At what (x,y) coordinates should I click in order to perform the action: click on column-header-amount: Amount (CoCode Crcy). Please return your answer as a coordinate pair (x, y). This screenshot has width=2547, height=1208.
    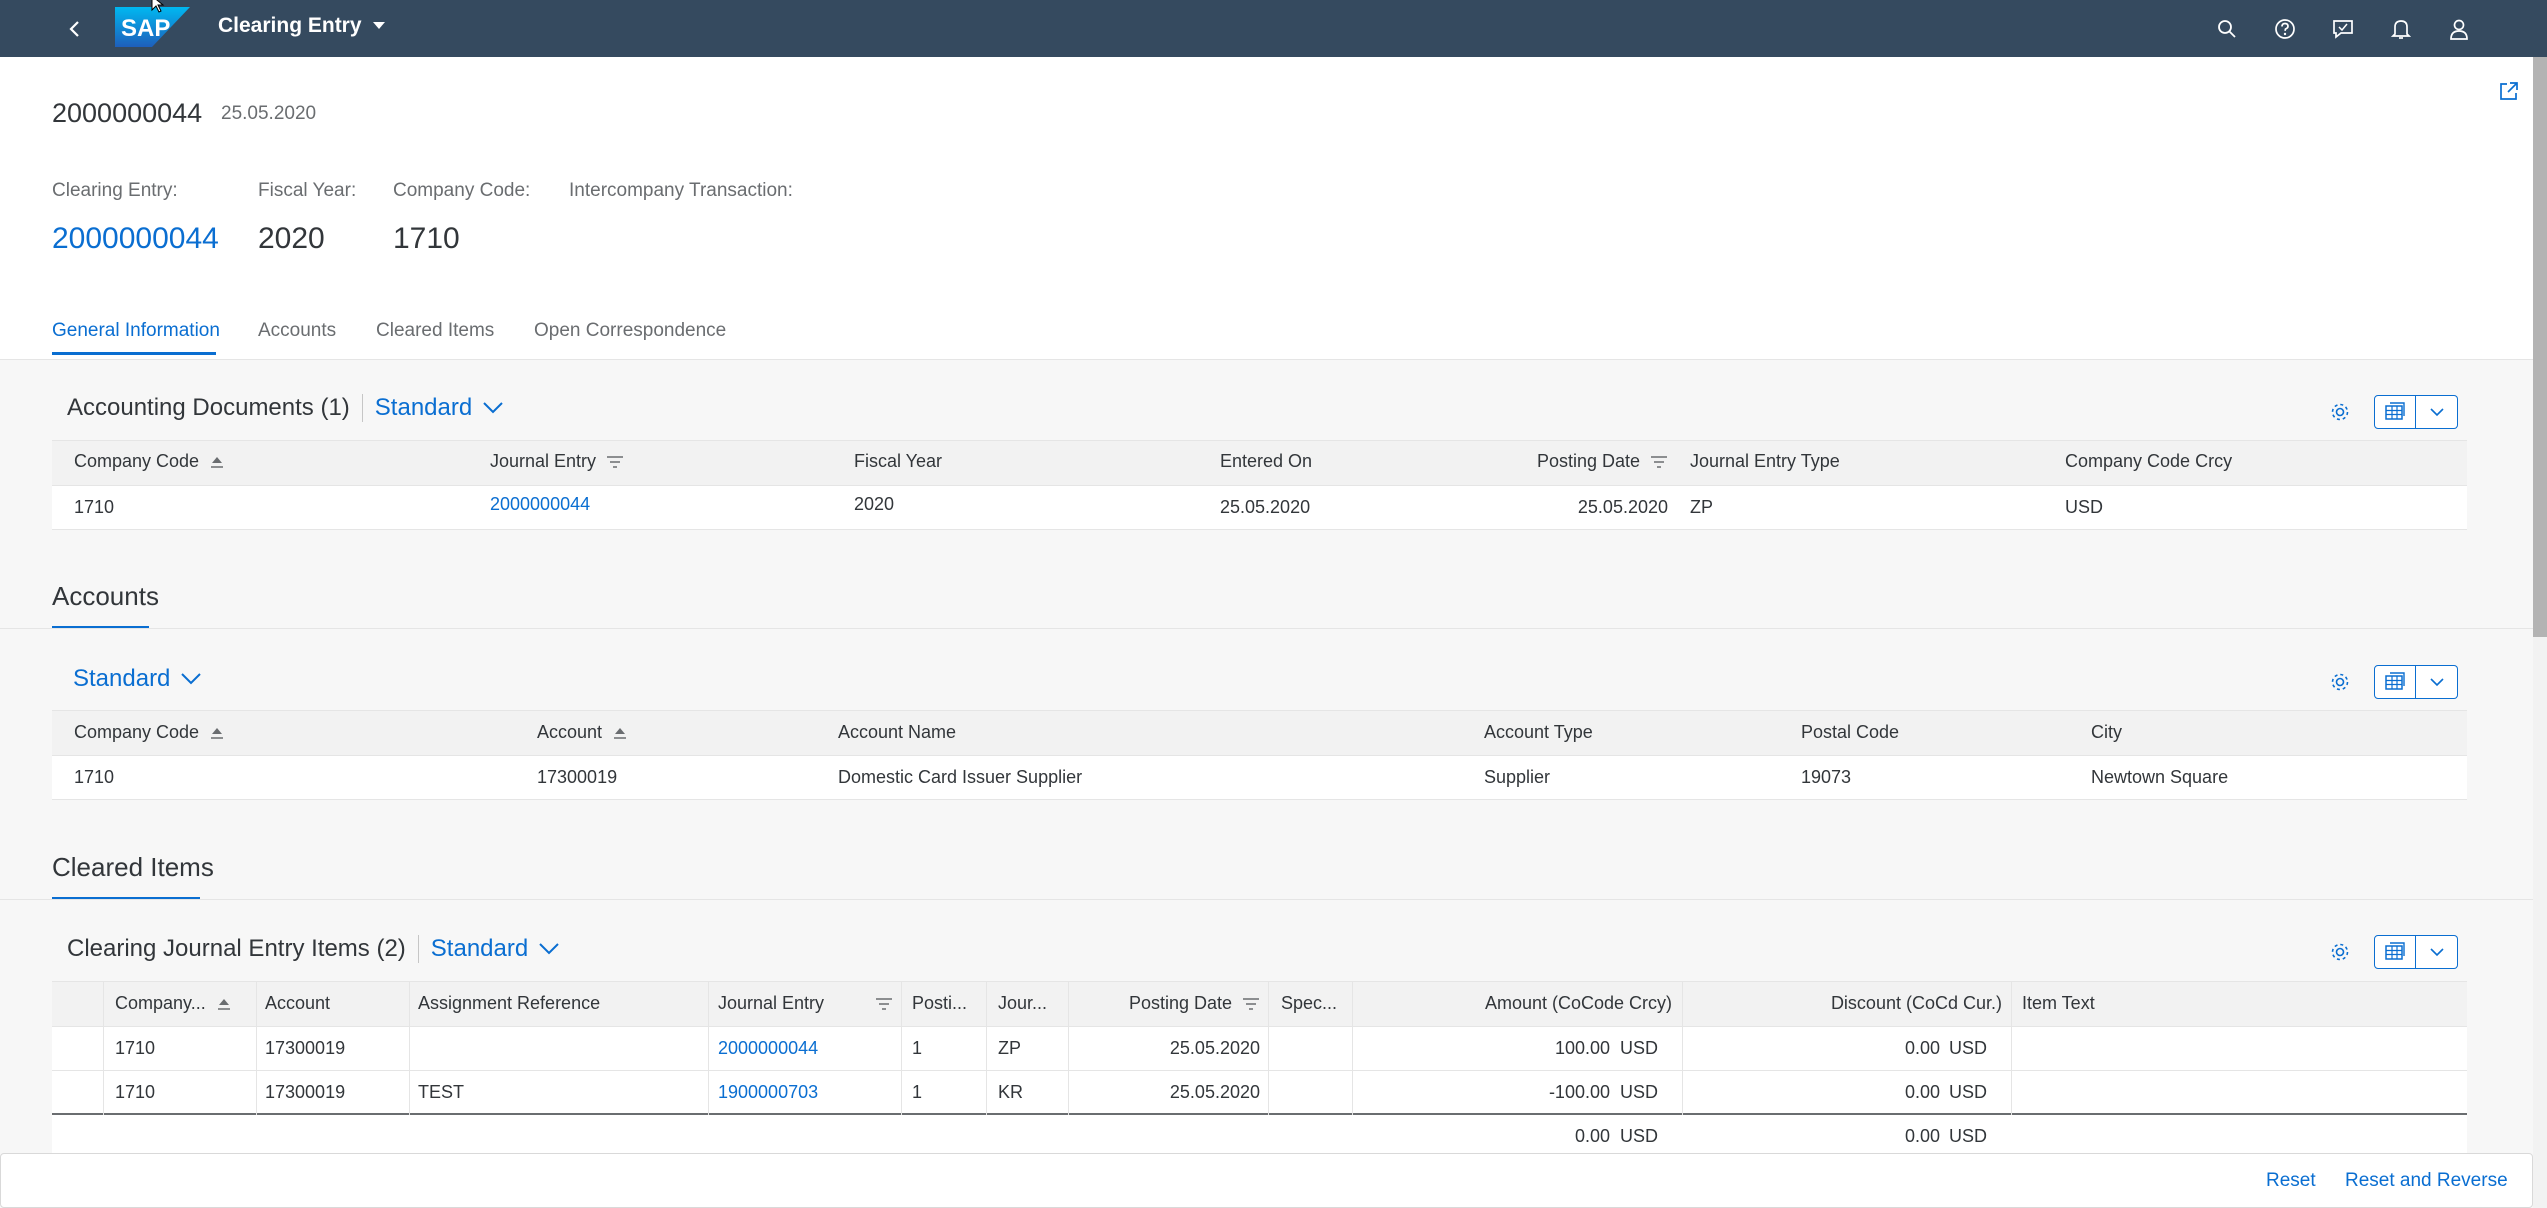
    Looking at the image, I should click on (1516, 1003).